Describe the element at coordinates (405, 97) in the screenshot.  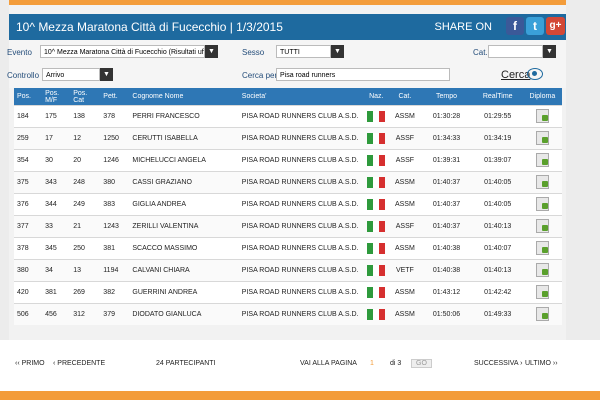
I see `col-cat: Cat.` at that location.